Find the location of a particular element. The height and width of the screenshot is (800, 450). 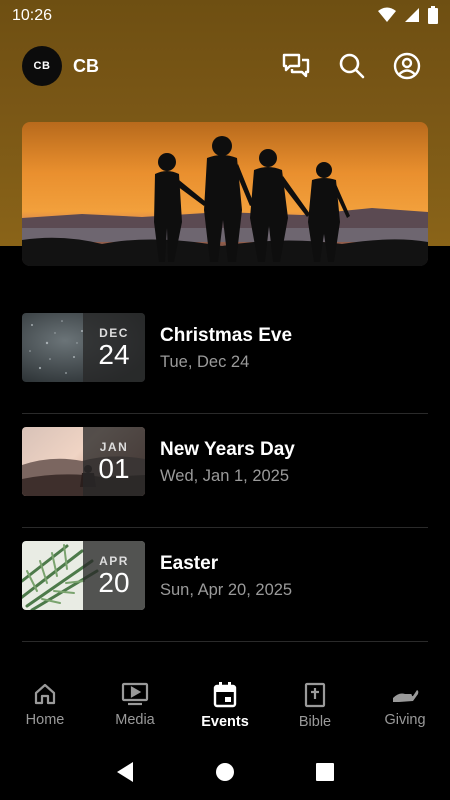

app-title: CB is located at coordinates (86, 66).